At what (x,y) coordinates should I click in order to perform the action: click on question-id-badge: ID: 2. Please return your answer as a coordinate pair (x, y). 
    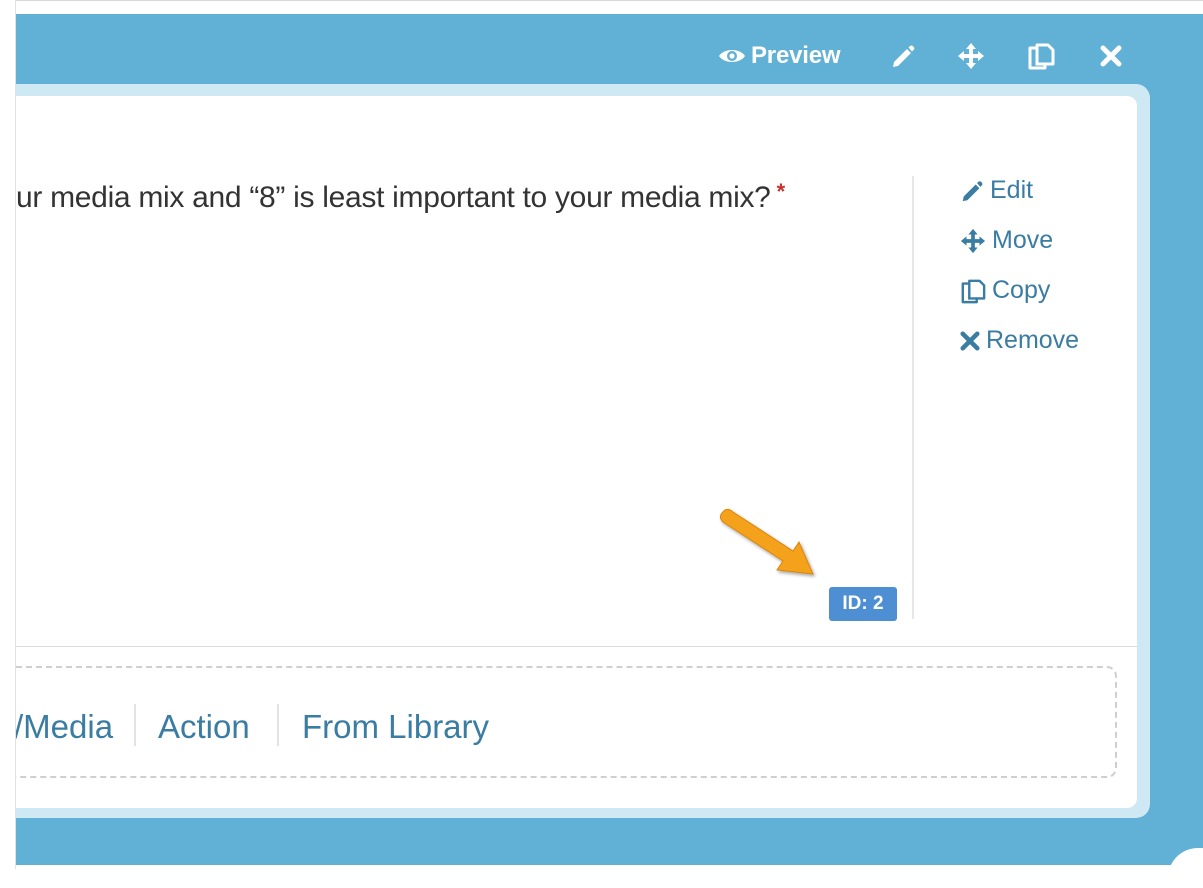
    Looking at the image, I should click on (863, 604).